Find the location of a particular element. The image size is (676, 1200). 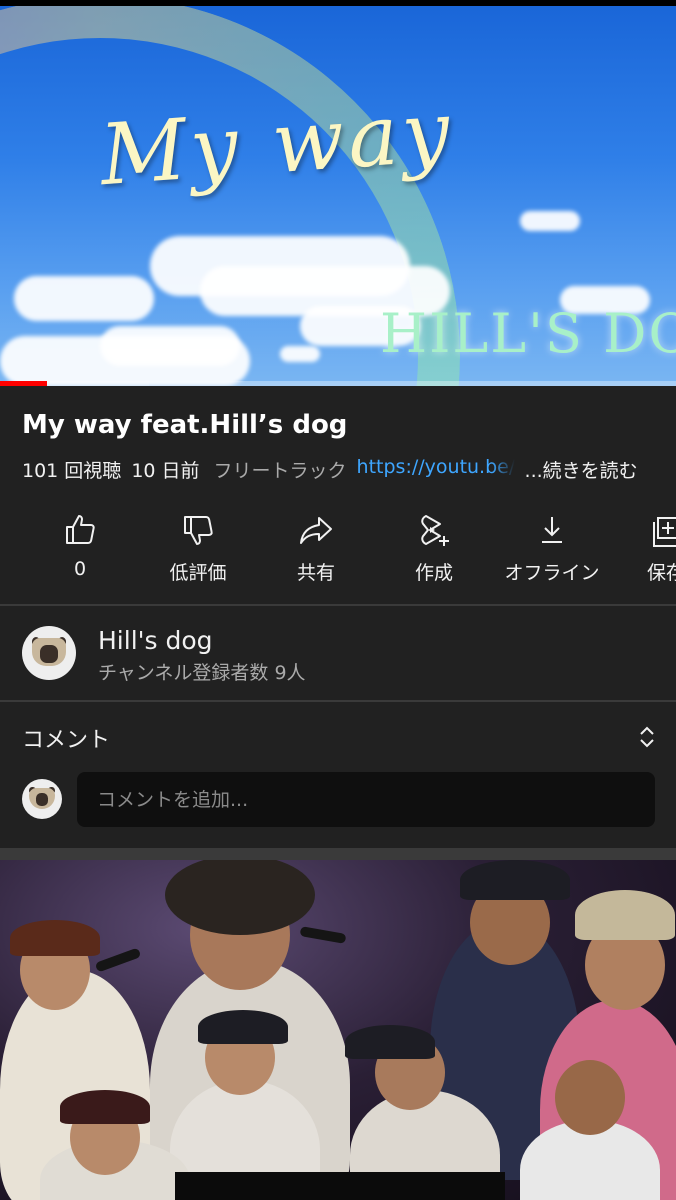

description-link: https://youtu.be/ is located at coordinates (436, 469).